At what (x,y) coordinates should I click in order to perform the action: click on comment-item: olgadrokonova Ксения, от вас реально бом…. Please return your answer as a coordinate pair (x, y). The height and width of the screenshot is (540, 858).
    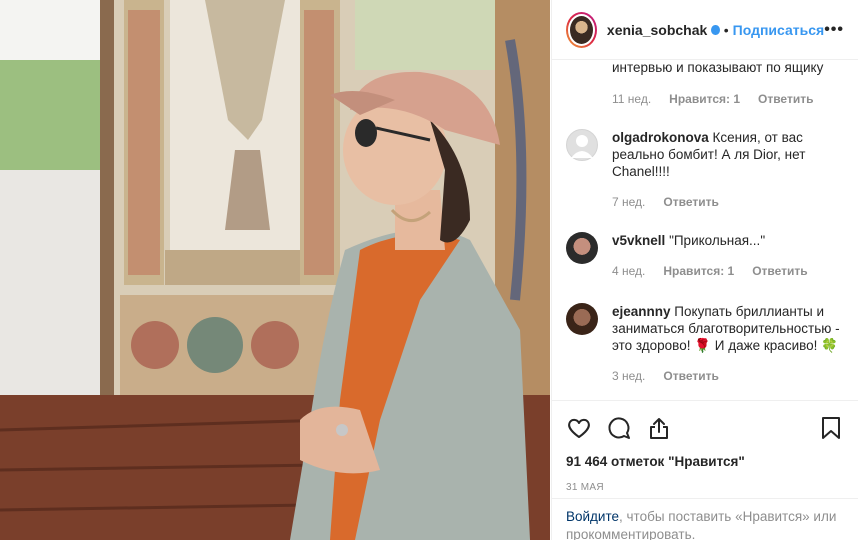
    Looking at the image, I should click on (705, 170).